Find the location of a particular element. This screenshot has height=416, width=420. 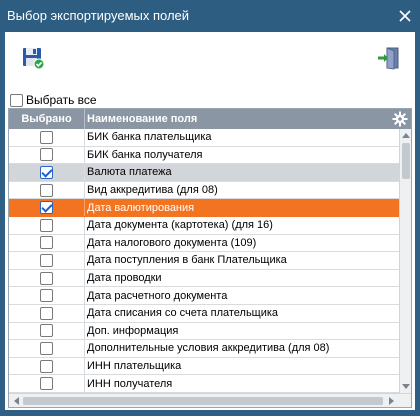

window-title: Выбор экспортируемых полей is located at coordinates (98, 15).